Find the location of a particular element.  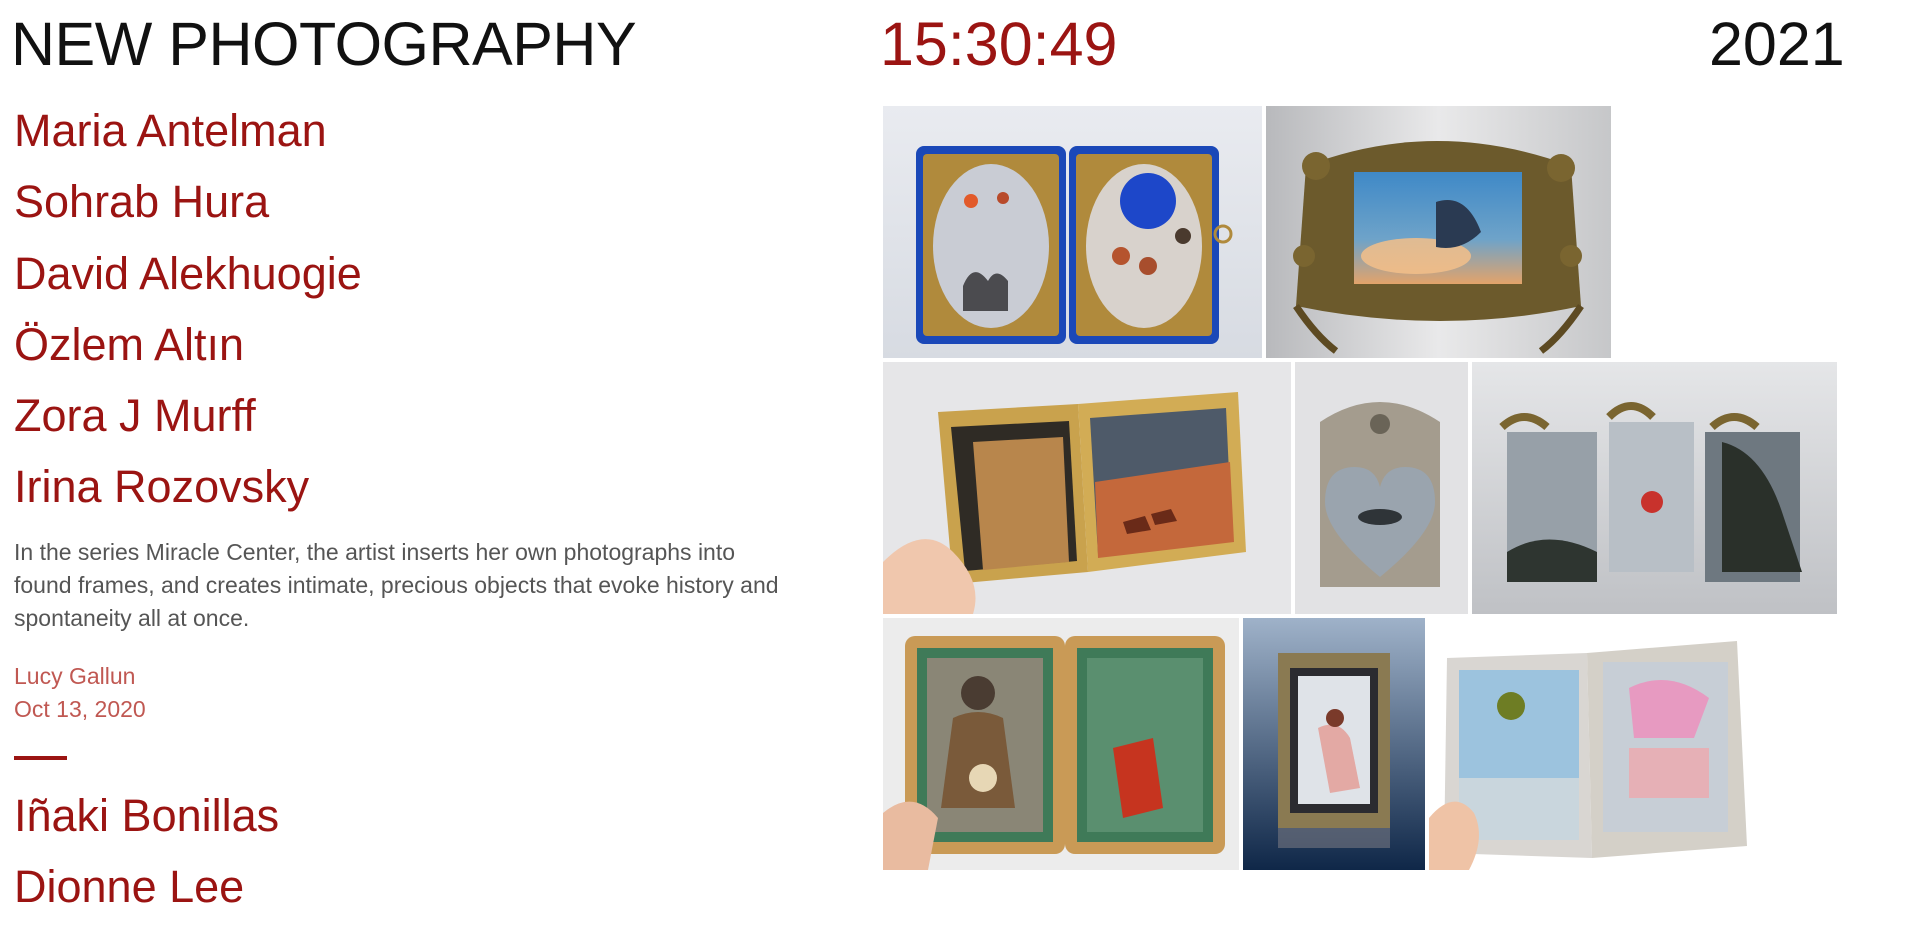

clock-display: 15:30:49 is located at coordinates (999, 44).